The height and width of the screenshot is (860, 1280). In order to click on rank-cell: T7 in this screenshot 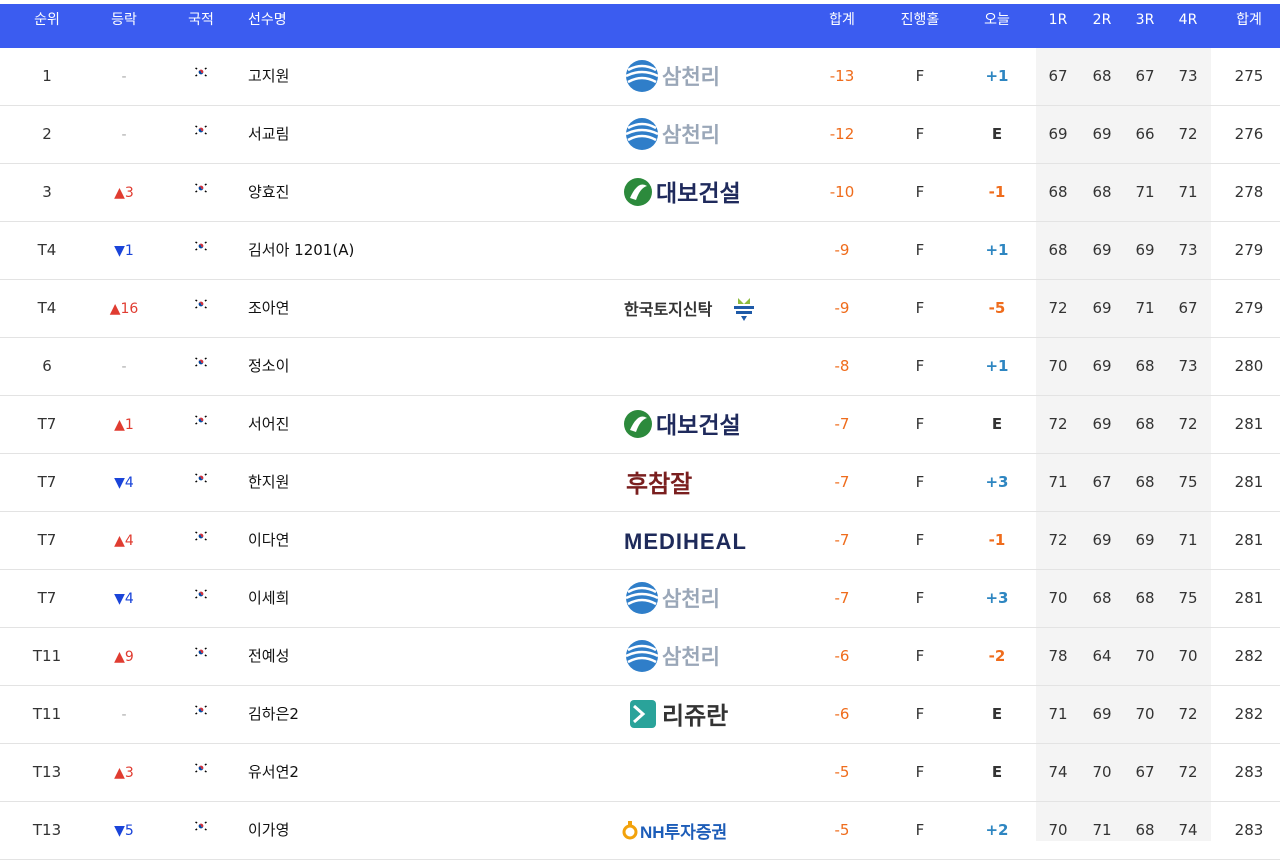, I will do `click(47, 598)`.